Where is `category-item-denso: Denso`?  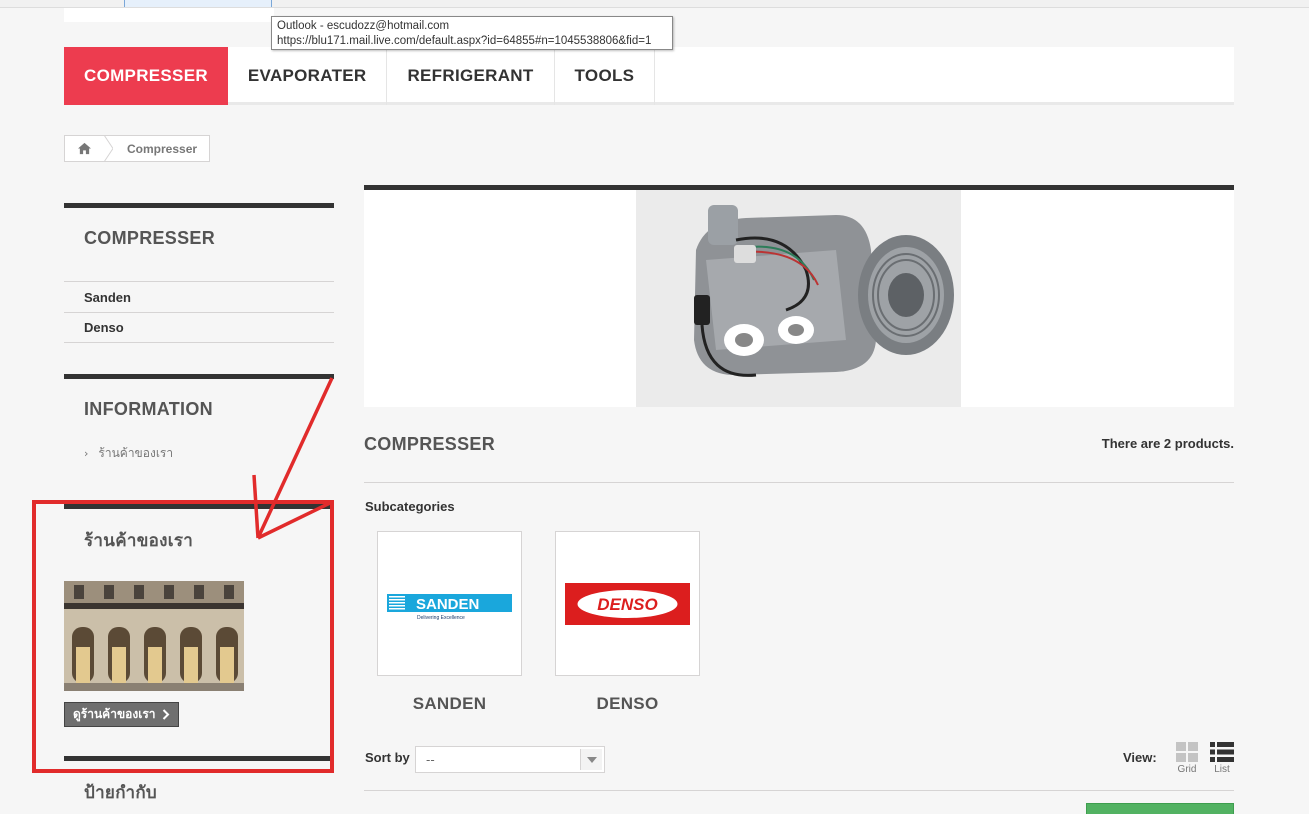 category-item-denso: Denso is located at coordinates (199, 327).